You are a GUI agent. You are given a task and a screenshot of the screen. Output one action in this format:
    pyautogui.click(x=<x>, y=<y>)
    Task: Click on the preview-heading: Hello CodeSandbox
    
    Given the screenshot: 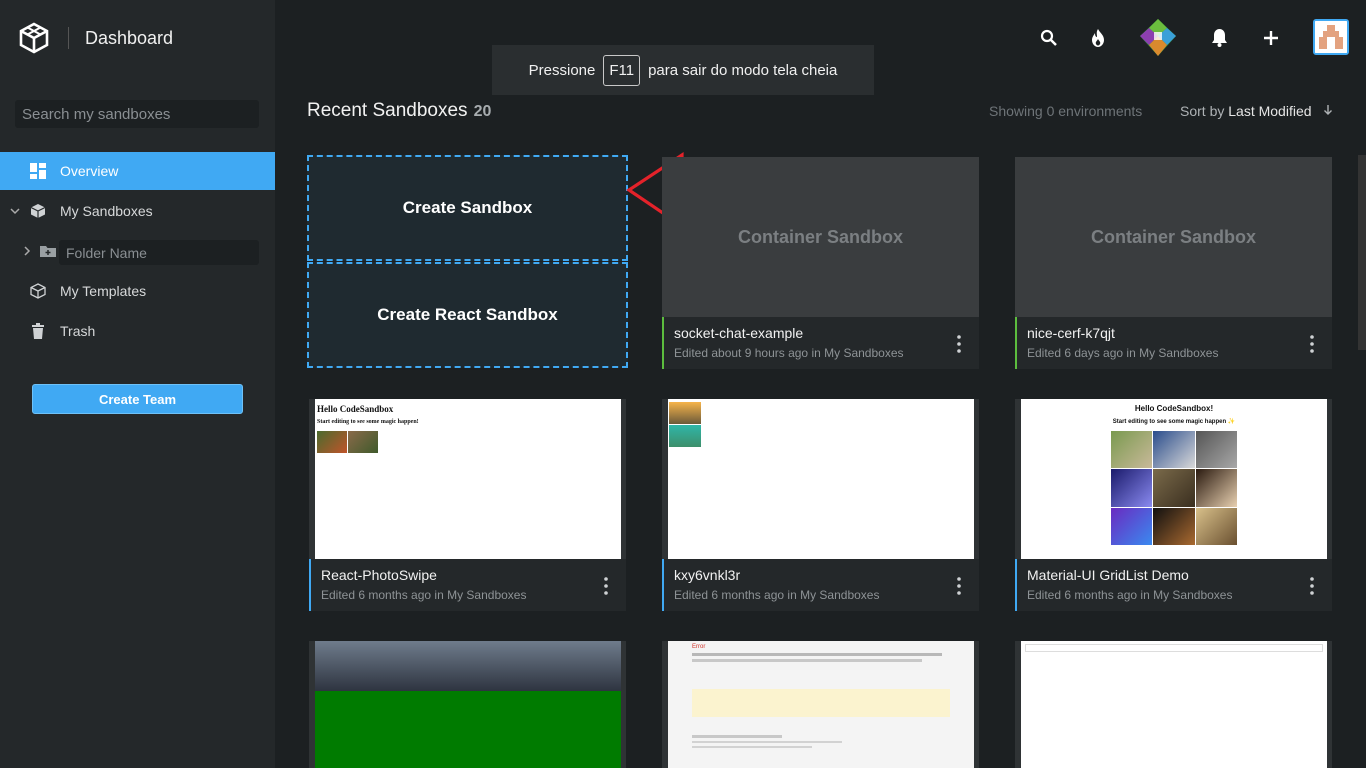 What is the action you would take?
    pyautogui.click(x=355, y=409)
    